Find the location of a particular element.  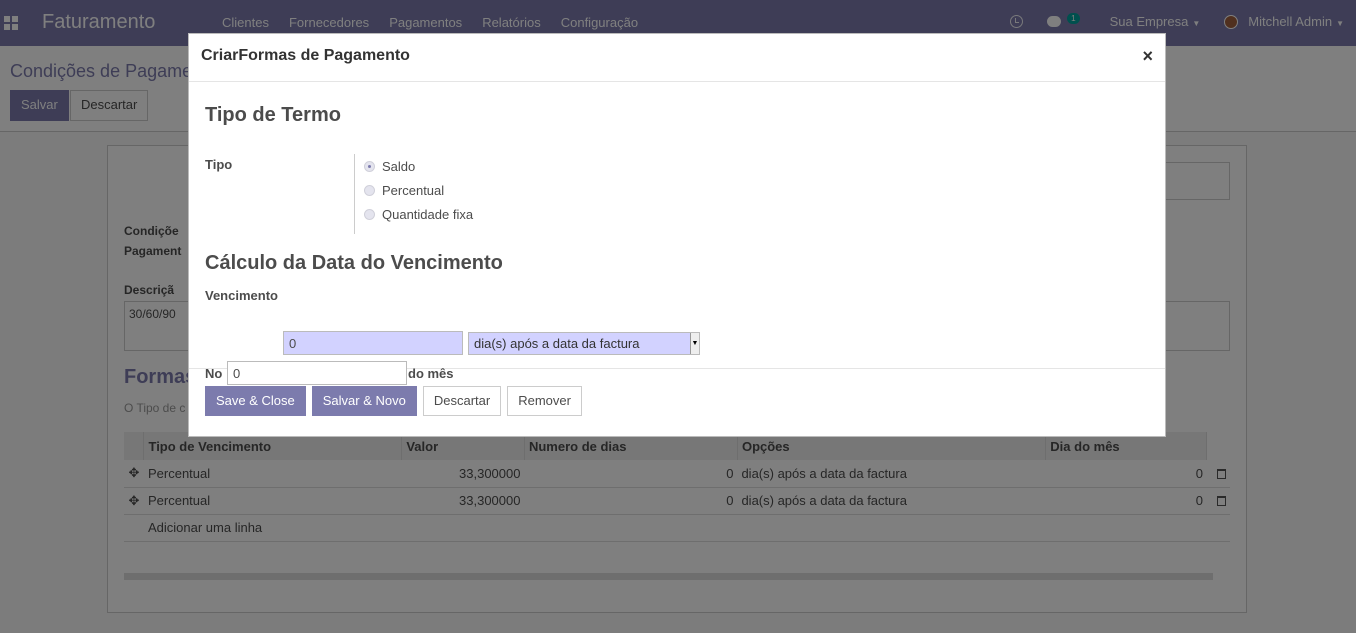

close-icon: × is located at coordinates (1147, 56).